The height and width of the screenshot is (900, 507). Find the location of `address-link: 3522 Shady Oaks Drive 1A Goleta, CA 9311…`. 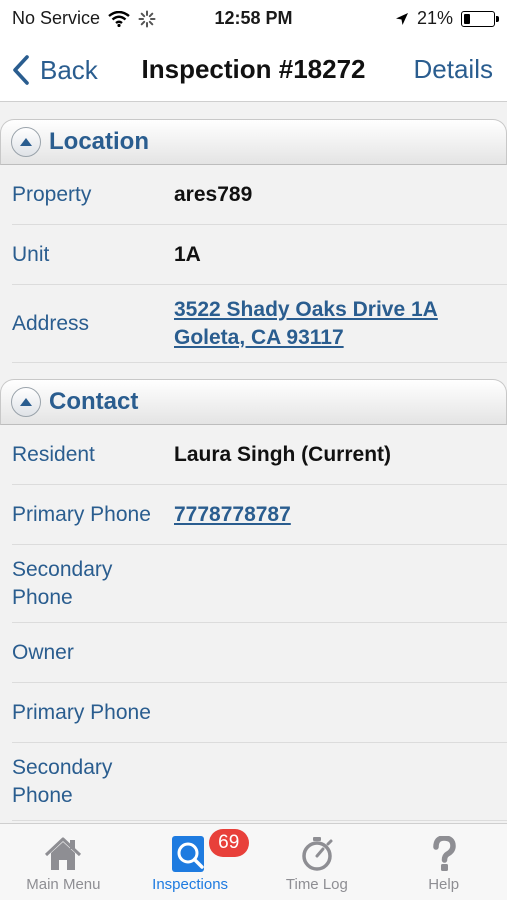

address-link: 3522 Shady Oaks Drive 1A Goleta, CA 9311… is located at coordinates (334, 323).